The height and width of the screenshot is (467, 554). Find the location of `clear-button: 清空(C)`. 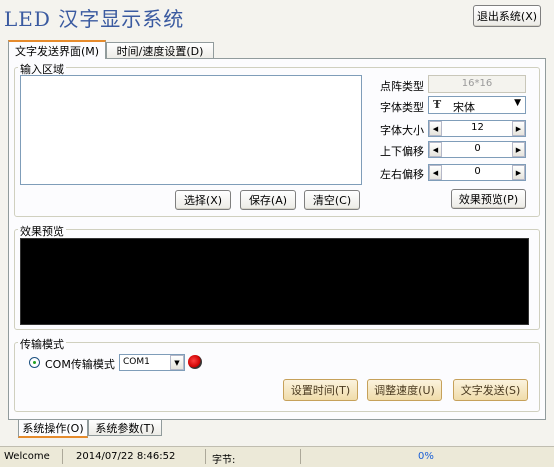

clear-button: 清空(C) is located at coordinates (332, 200).